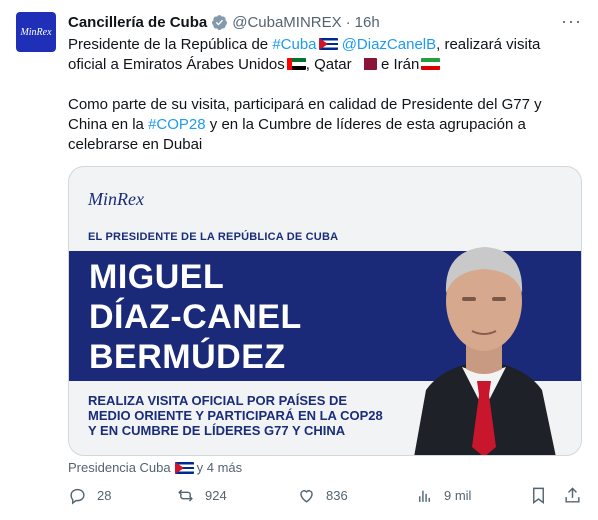  I want to click on like-count: 836, so click(337, 495).